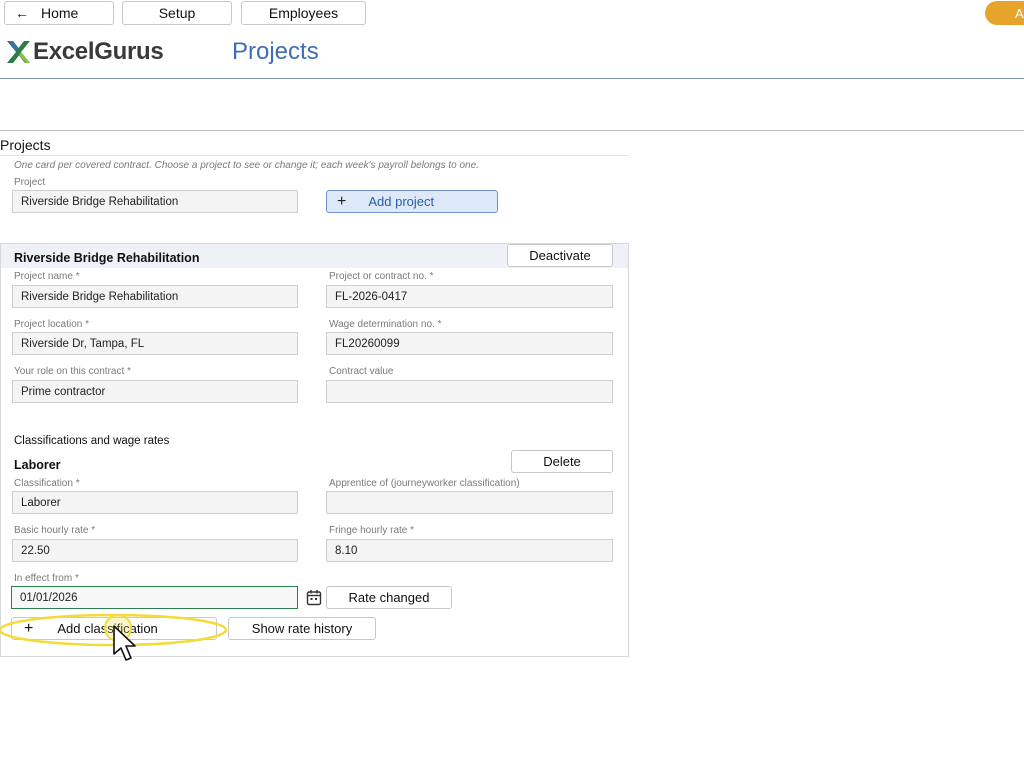 This screenshot has height=769, width=1024. What do you see at coordinates (469, 502) in the screenshot?
I see `apprentice-field` at bounding box center [469, 502].